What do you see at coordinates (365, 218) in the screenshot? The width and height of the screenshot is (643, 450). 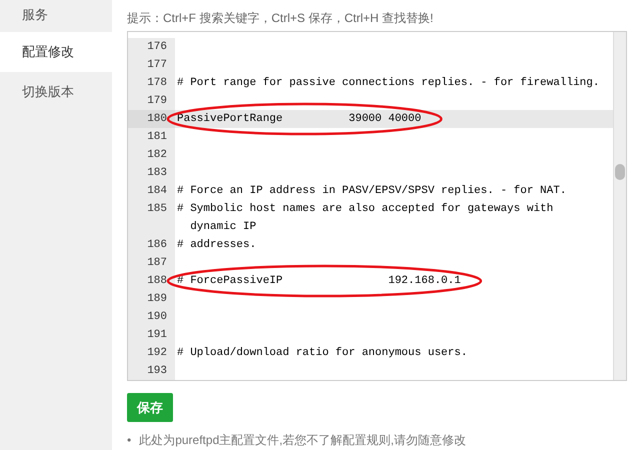 I see `code-text: # Symbolic host names are also accepted for gateways with dynamic IP` at bounding box center [365, 218].